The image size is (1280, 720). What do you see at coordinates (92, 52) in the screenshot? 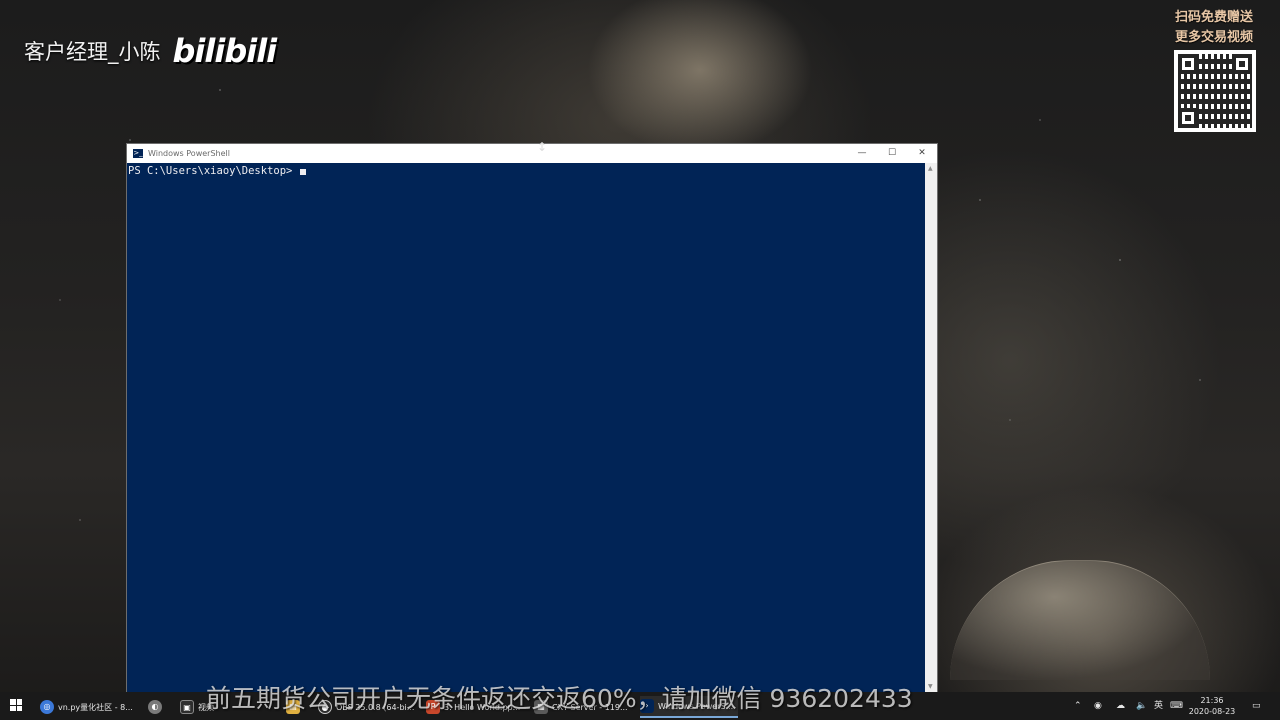
I see `streamer-name: 客户经理_小陈` at bounding box center [92, 52].